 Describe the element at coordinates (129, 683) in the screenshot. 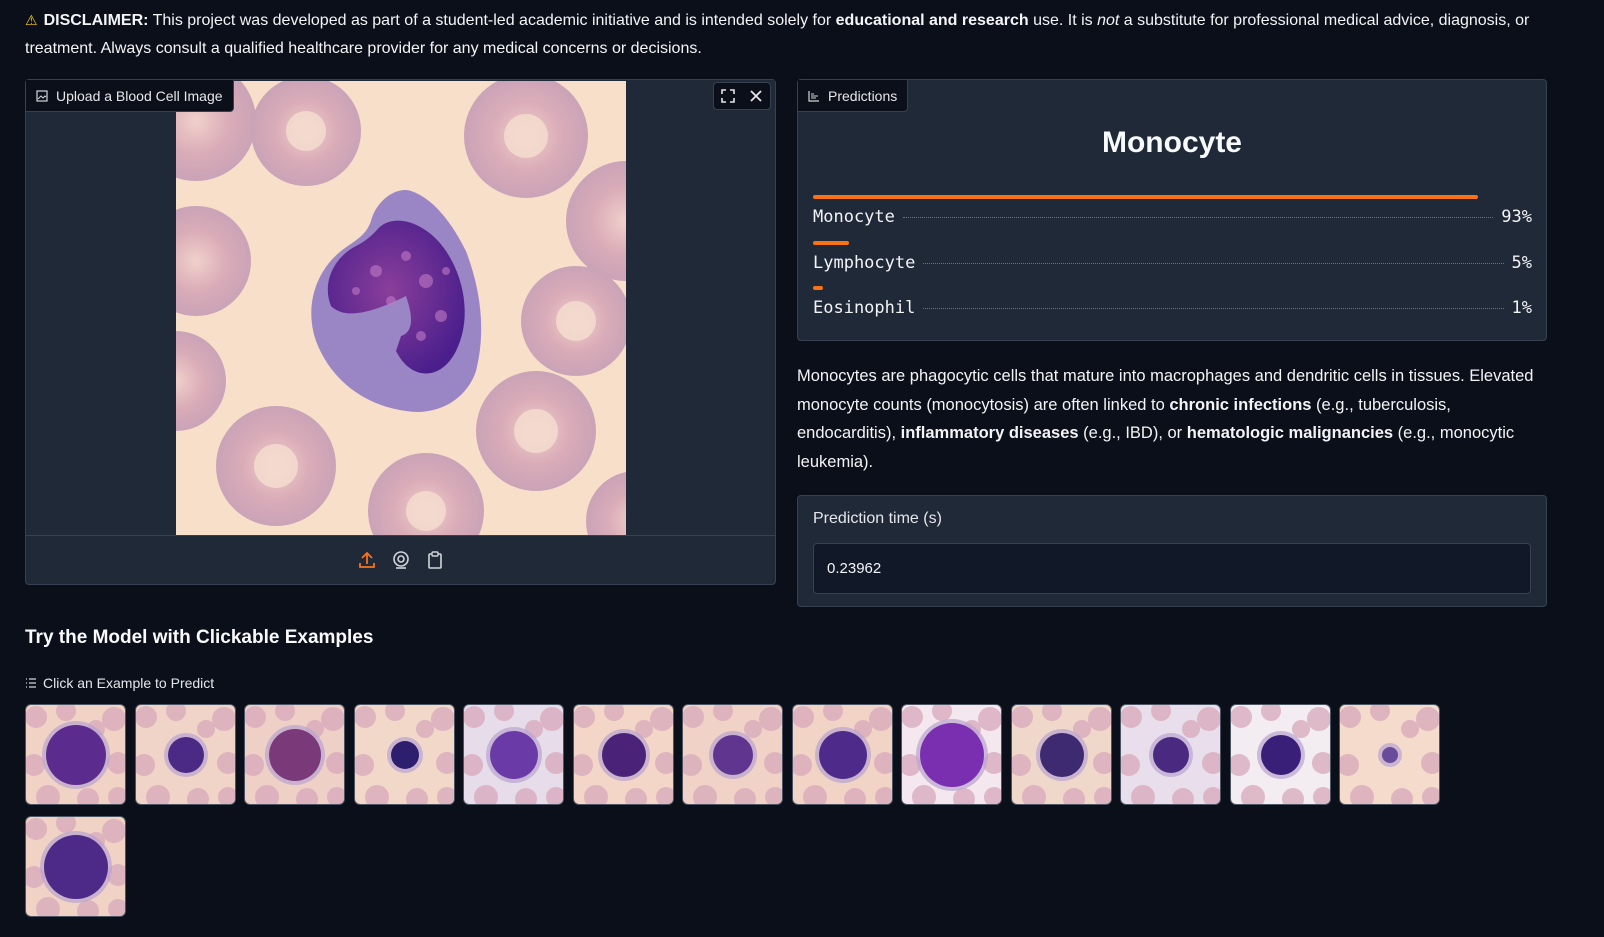

I see `examples-label-text: Click an Example to Predict` at that location.